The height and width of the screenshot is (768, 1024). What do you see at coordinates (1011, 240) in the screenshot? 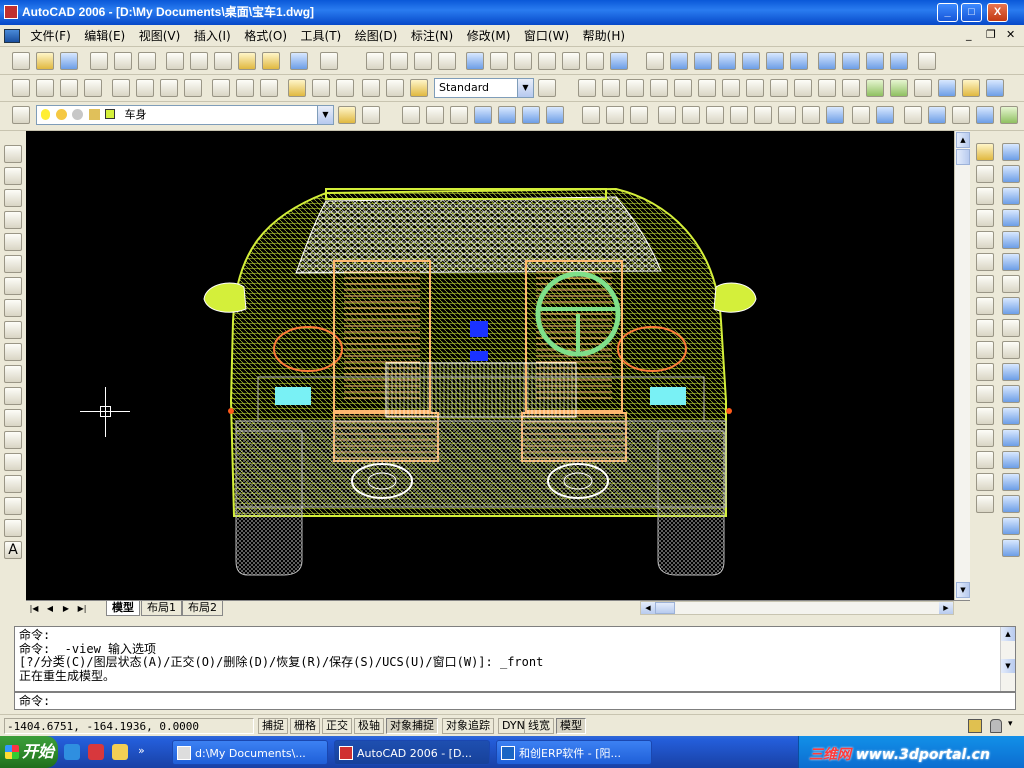
I see `wedge-icon` at bounding box center [1011, 240].